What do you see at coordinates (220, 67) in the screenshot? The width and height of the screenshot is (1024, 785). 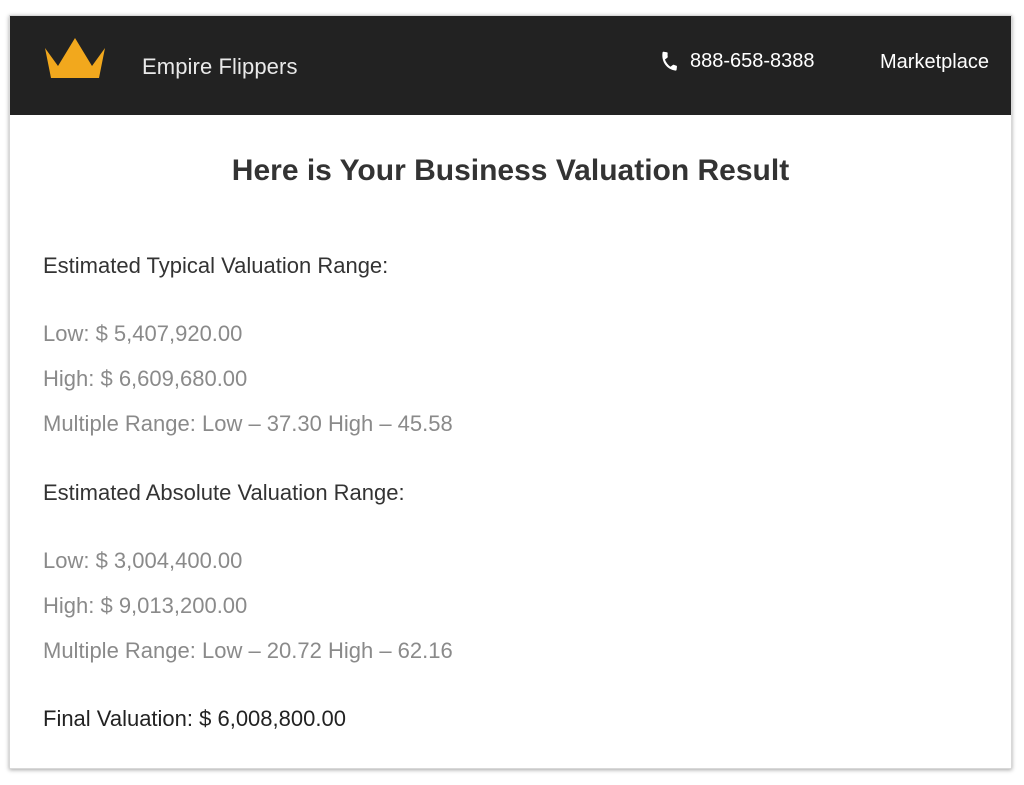 I see `brand-name-link: Empire Flippers` at bounding box center [220, 67].